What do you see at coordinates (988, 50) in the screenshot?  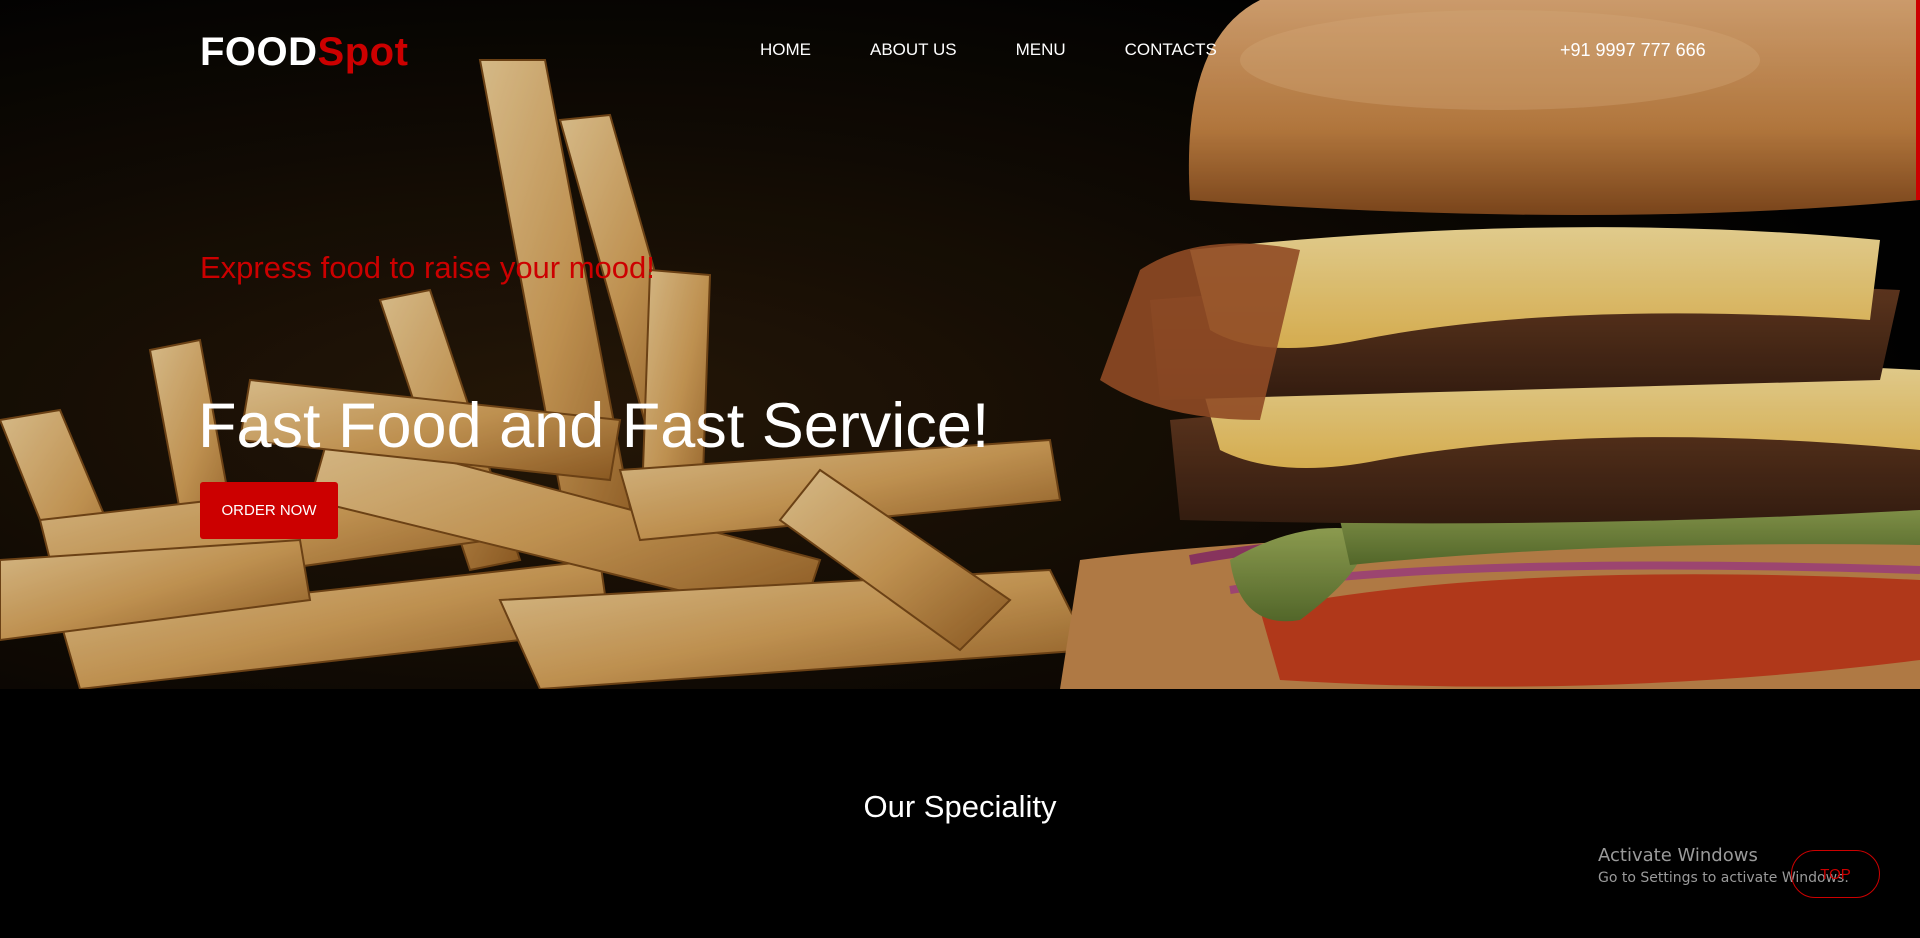 I see `main-nav: HOME ABOUT US MENU CONTACTS` at bounding box center [988, 50].